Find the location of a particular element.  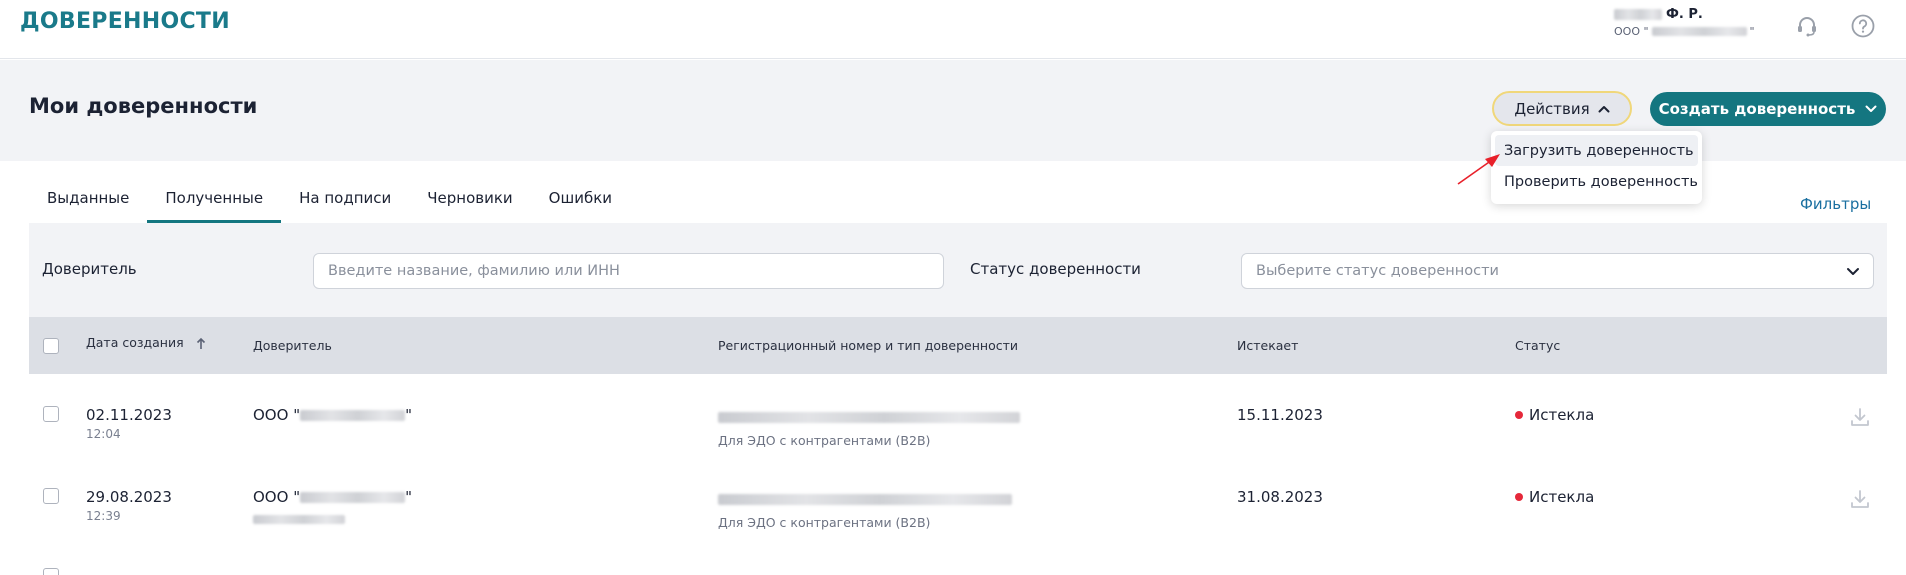

support-headset-icon is located at coordinates (1807, 26).